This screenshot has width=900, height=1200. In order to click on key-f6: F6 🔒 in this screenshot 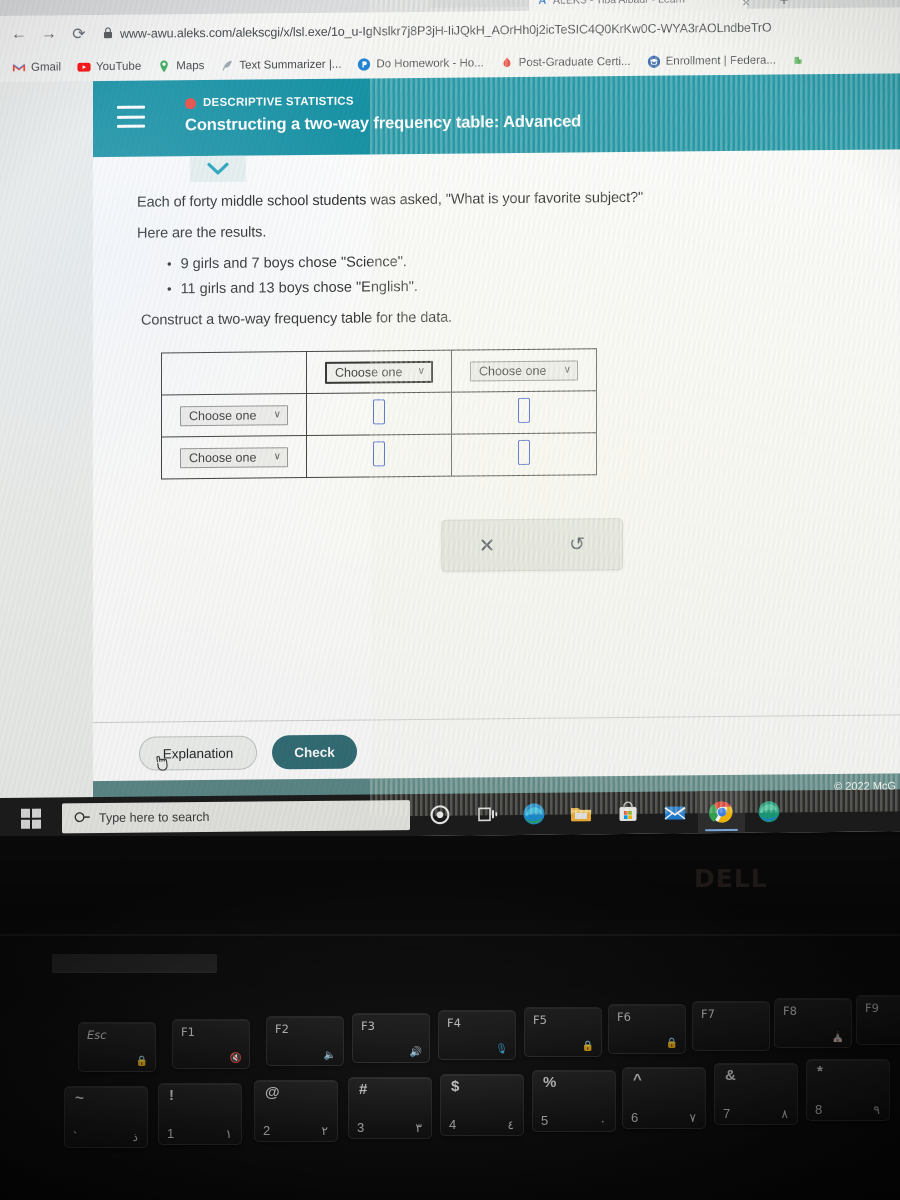, I will do `click(647, 1029)`.